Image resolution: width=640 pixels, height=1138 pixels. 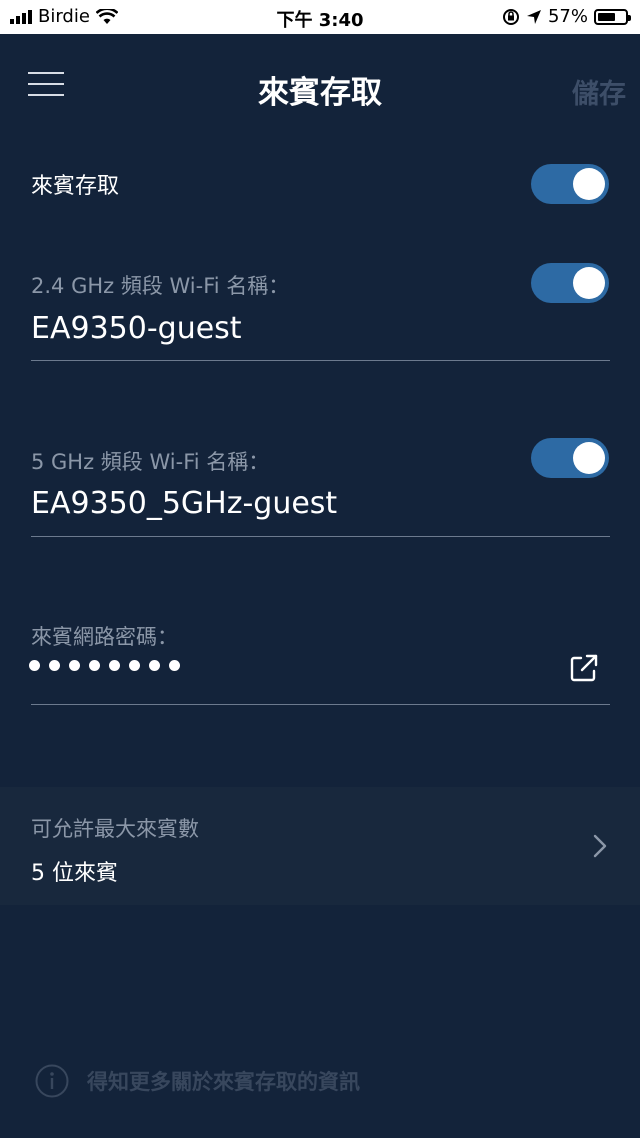 I want to click on location-arrow-icon, so click(x=533, y=16).